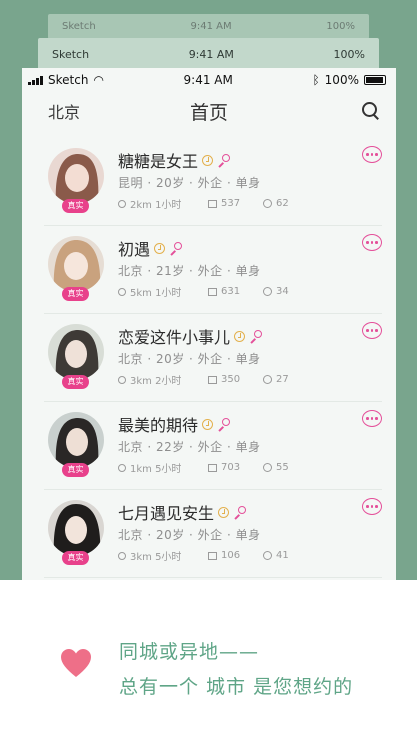 Image resolution: width=417 pixels, height=736 pixels. I want to click on nav-bar: 北京 首页, so click(209, 111).